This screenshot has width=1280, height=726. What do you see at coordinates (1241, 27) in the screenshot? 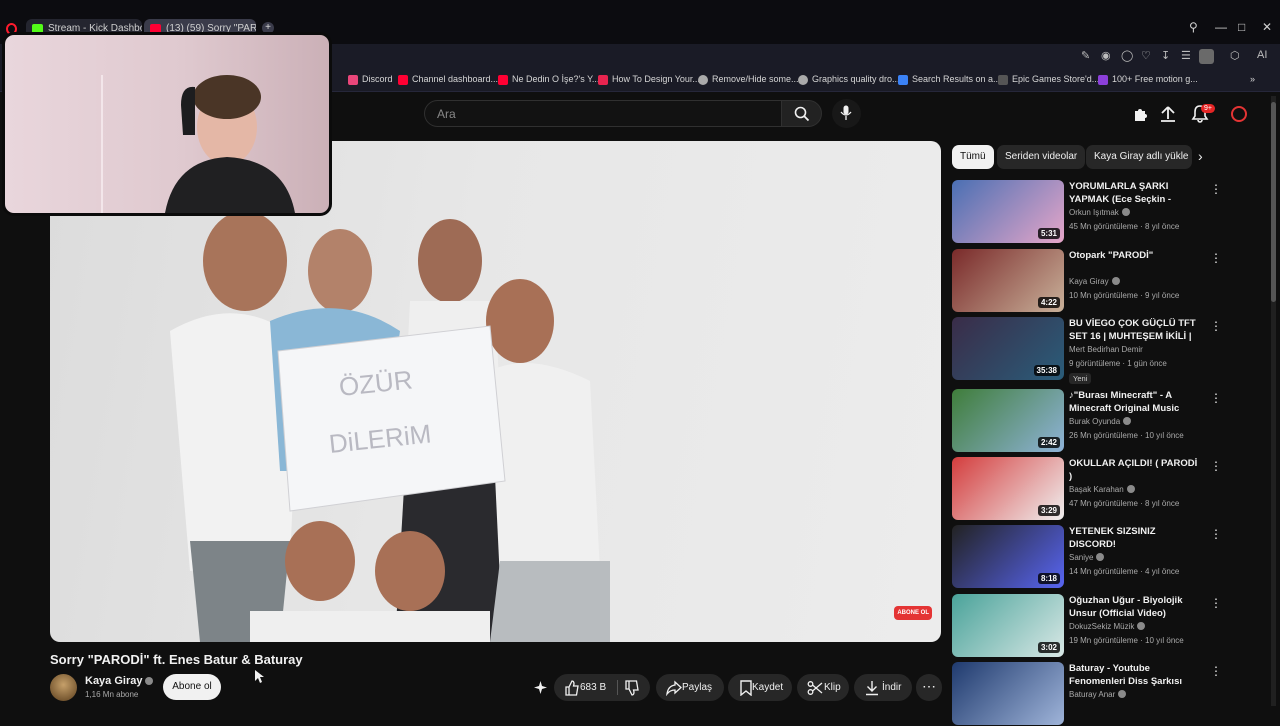
I see `maximize-icon: □` at bounding box center [1241, 27].